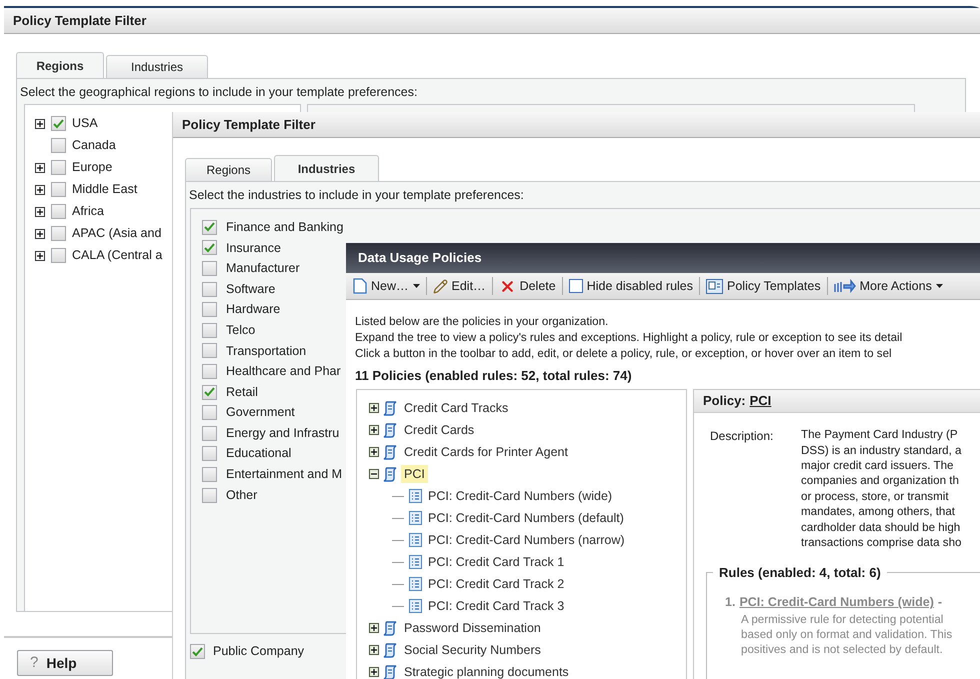  What do you see at coordinates (526, 518) in the screenshot?
I see `rule-item: PCI: Credit-Card Numbers (default)` at bounding box center [526, 518].